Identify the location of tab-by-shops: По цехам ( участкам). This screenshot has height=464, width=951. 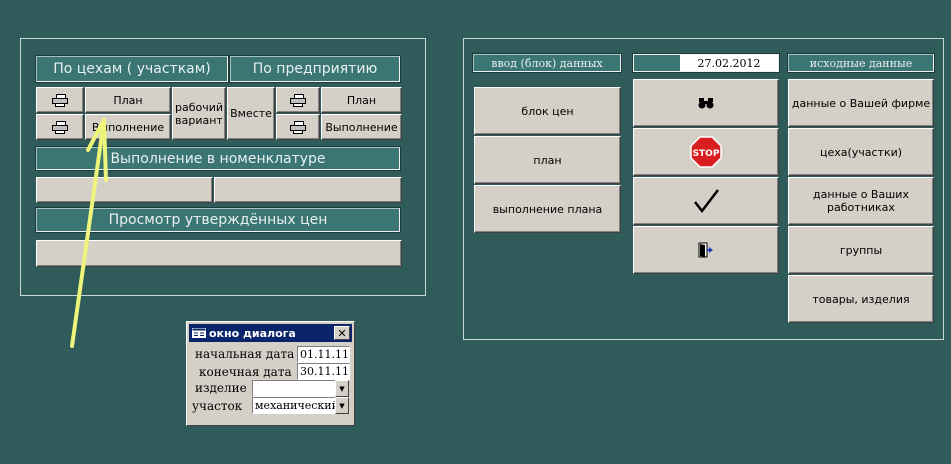
(132, 69).